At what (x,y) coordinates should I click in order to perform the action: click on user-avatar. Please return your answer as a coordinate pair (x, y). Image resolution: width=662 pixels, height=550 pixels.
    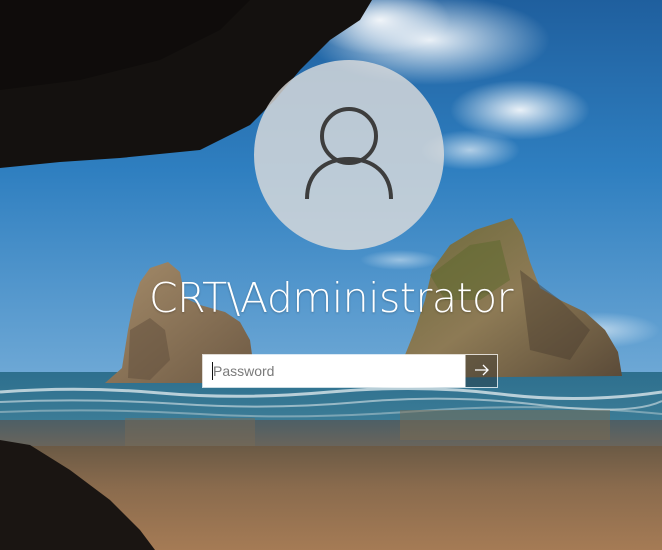
    Looking at the image, I should click on (349, 155).